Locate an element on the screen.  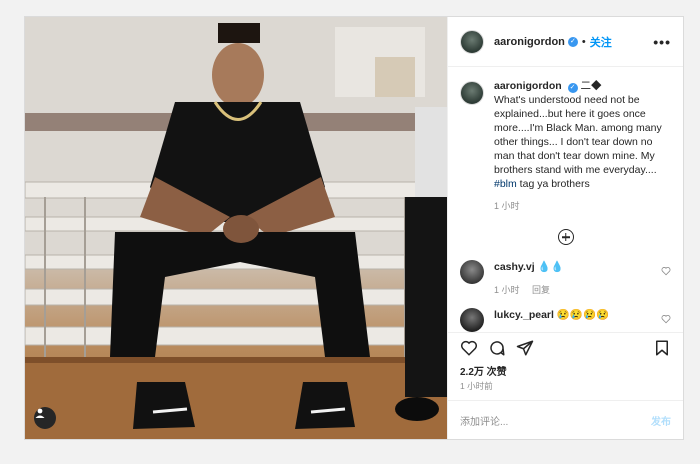
caption-time: 1 小时 is located at coordinates (507, 206).